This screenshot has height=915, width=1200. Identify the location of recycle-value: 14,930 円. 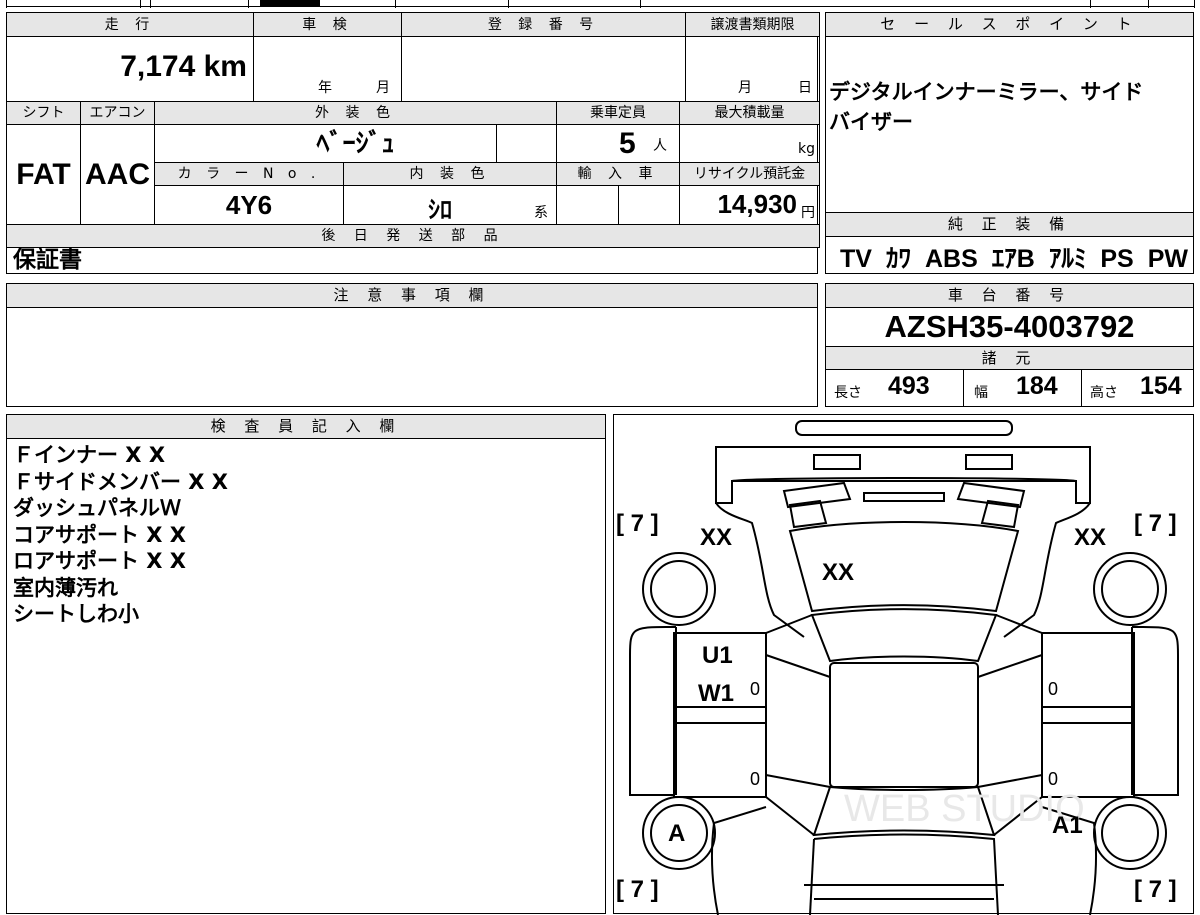
(749, 205).